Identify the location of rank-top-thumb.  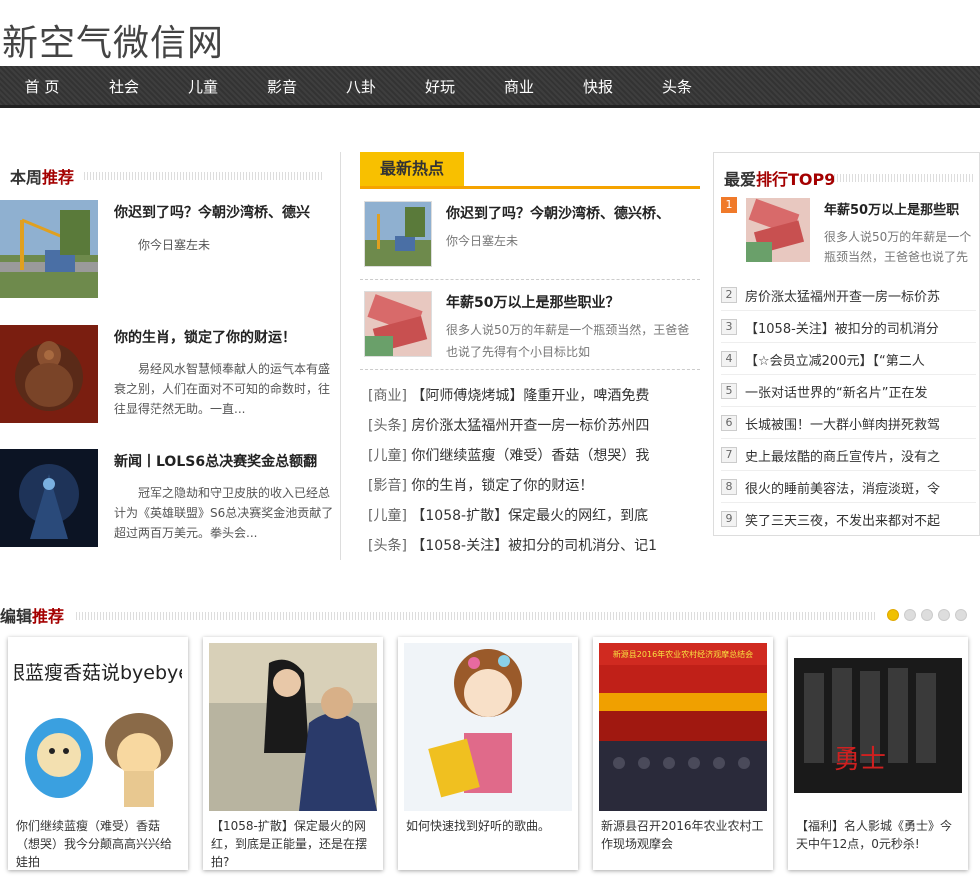
(778, 230).